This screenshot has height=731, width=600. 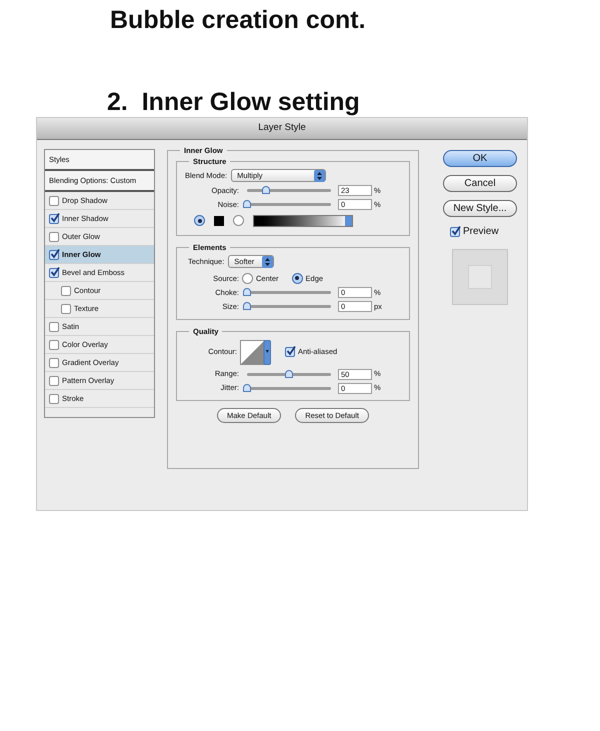 What do you see at coordinates (480, 183) in the screenshot?
I see `action-button: Cancel` at bounding box center [480, 183].